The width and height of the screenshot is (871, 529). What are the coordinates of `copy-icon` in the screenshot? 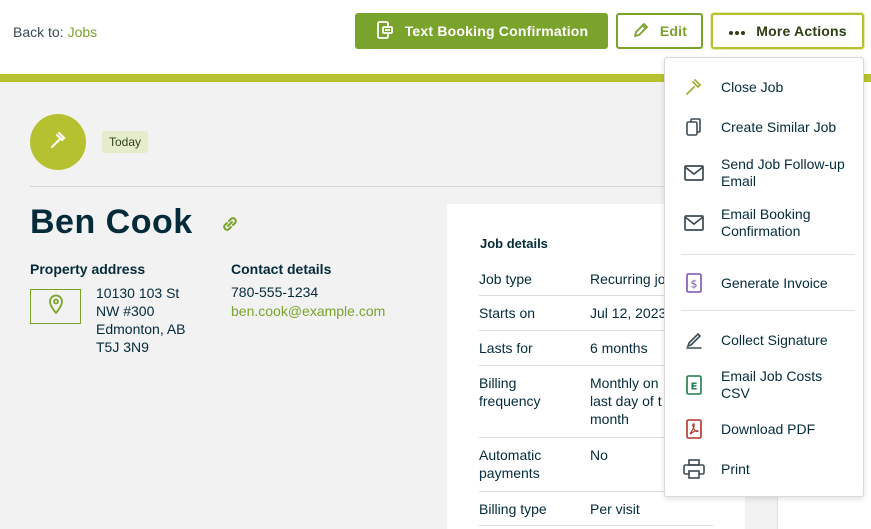 It's located at (694, 127).